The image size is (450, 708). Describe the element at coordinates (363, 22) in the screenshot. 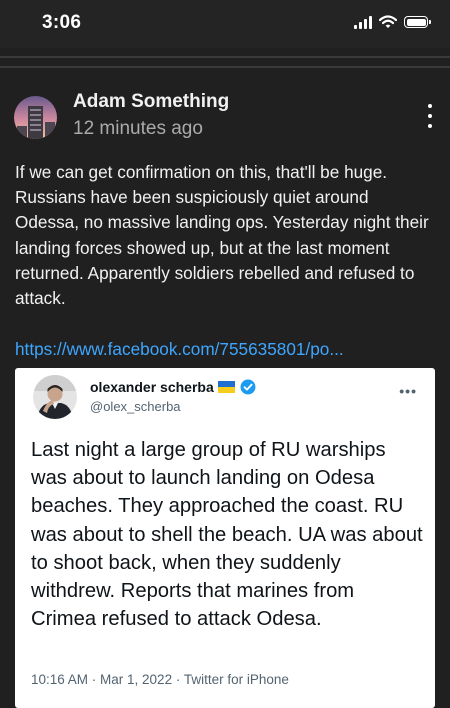

I see `signal-icon` at that location.